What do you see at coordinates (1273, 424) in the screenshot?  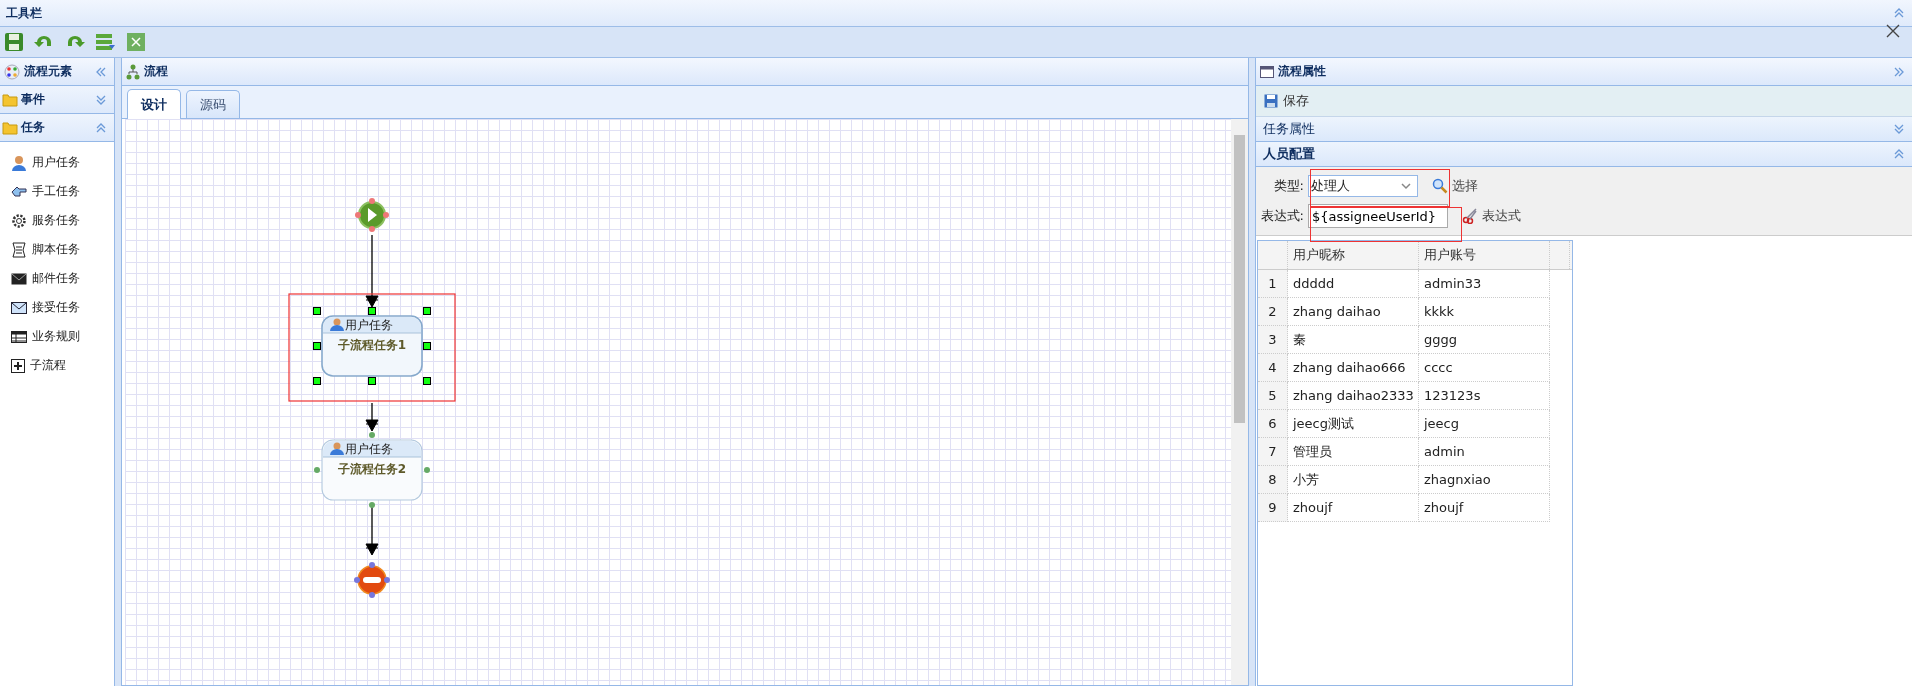 I see `row-number: 6` at bounding box center [1273, 424].